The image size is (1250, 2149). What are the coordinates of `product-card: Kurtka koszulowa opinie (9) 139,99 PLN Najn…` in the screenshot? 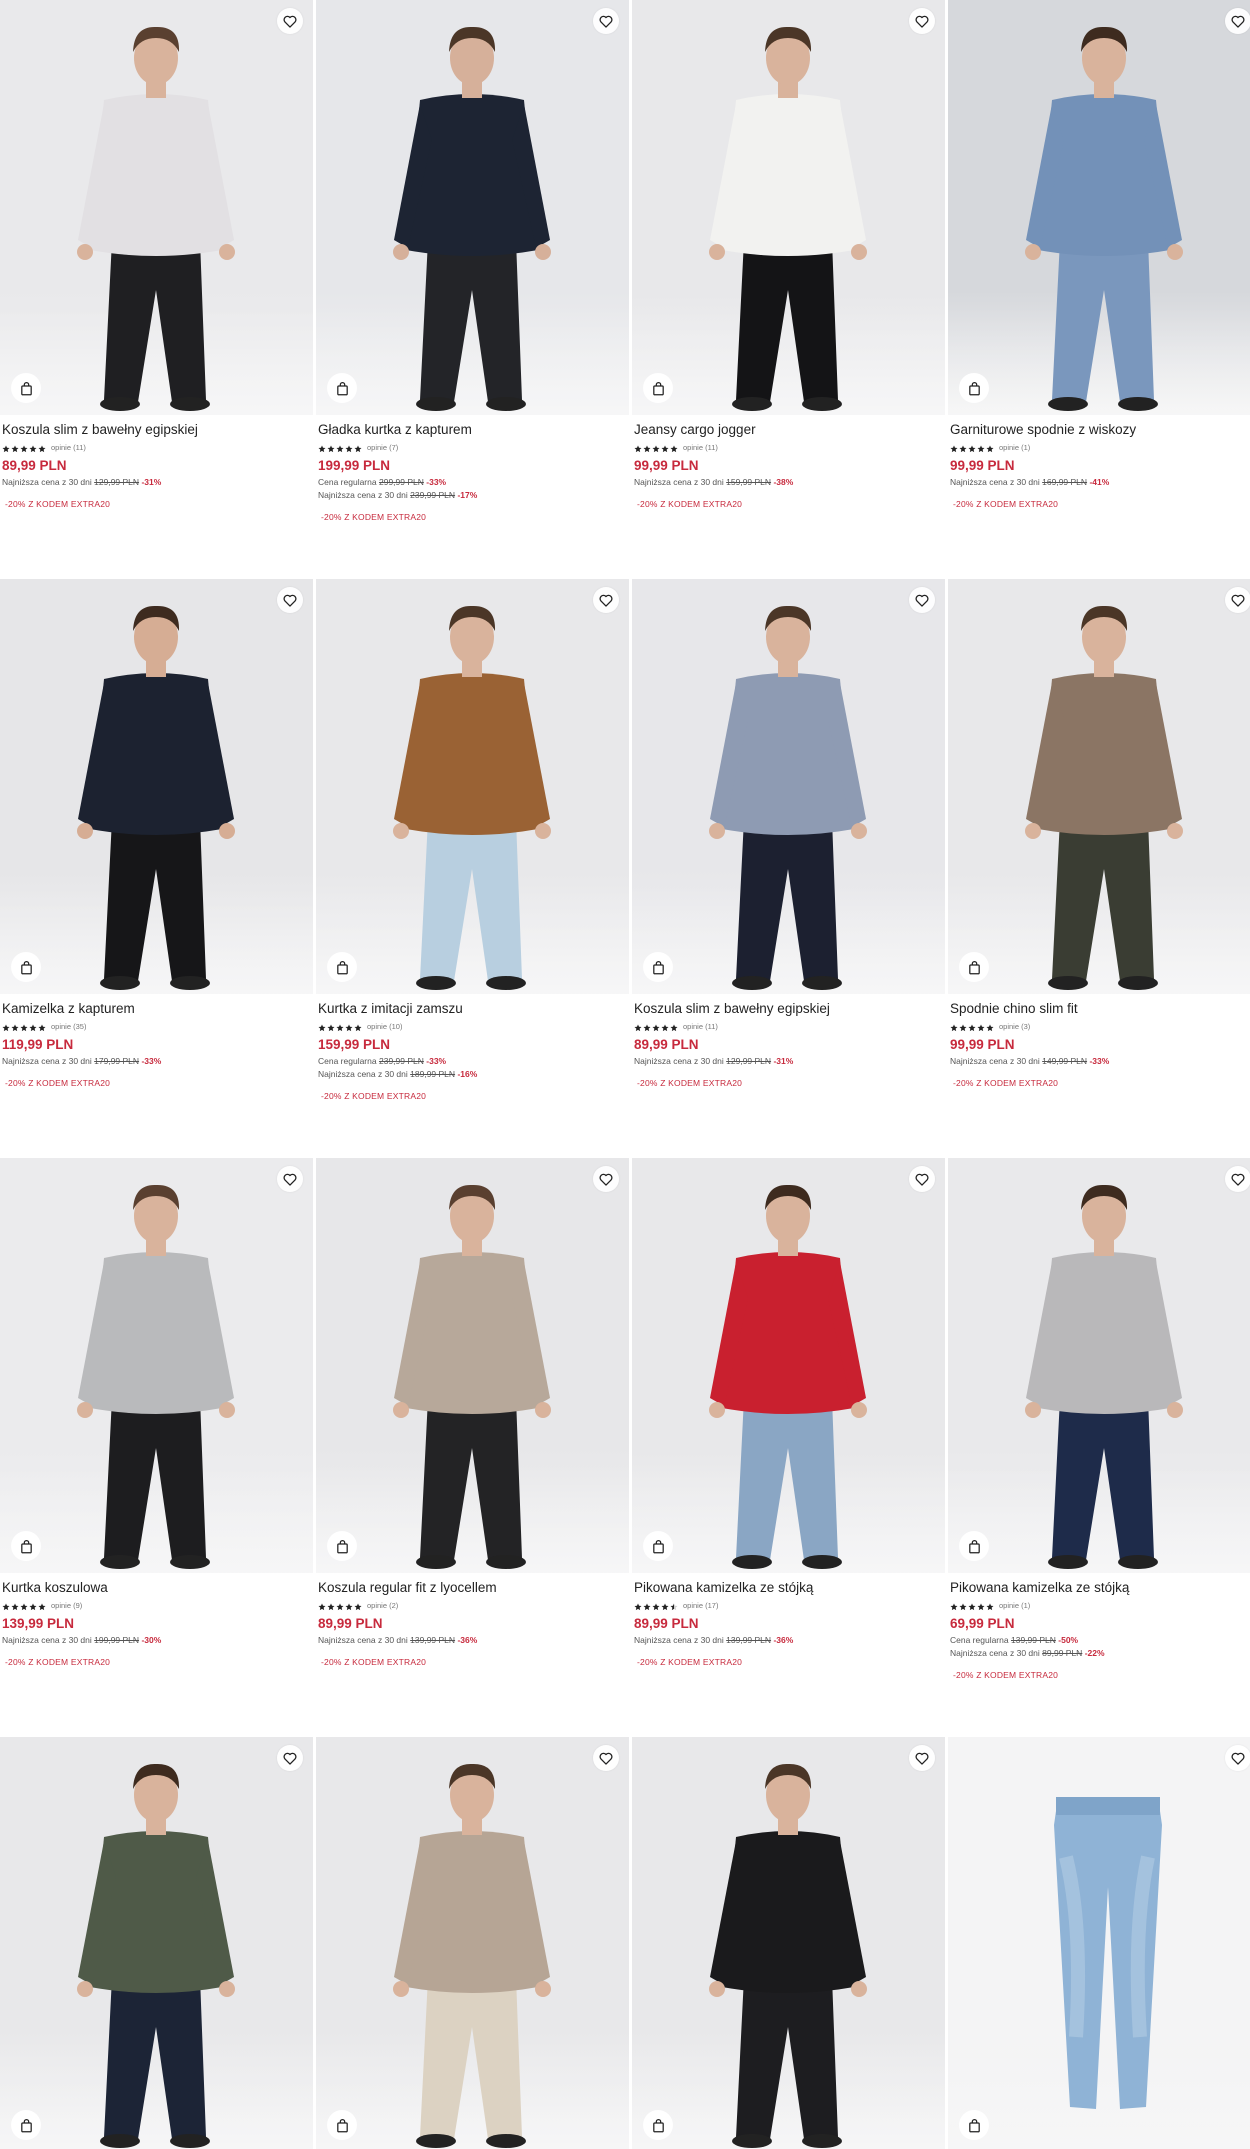 It's located at (156, 1412).